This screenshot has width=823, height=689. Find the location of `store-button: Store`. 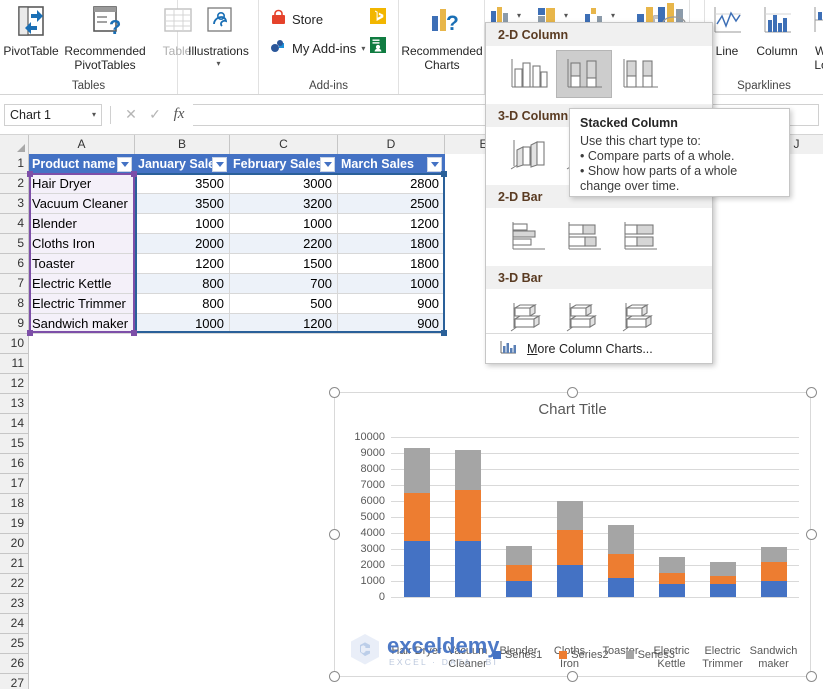

store-button: Store is located at coordinates (296, 19).